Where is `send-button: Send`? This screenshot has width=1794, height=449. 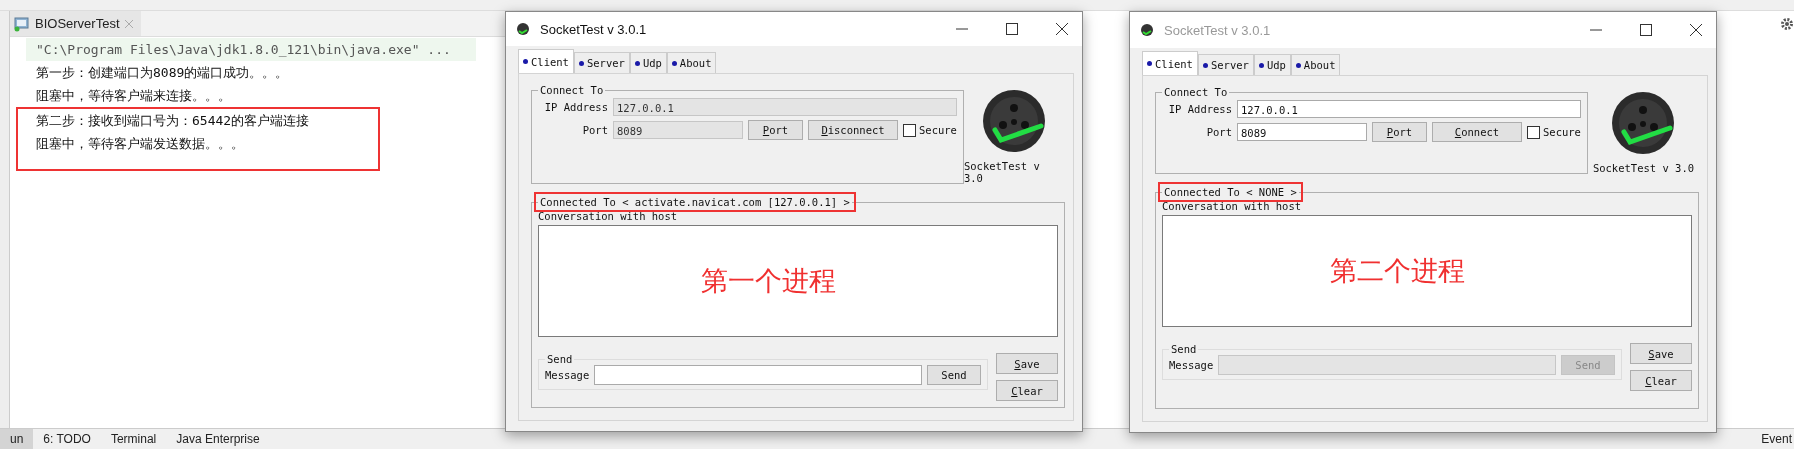 send-button: Send is located at coordinates (954, 375).